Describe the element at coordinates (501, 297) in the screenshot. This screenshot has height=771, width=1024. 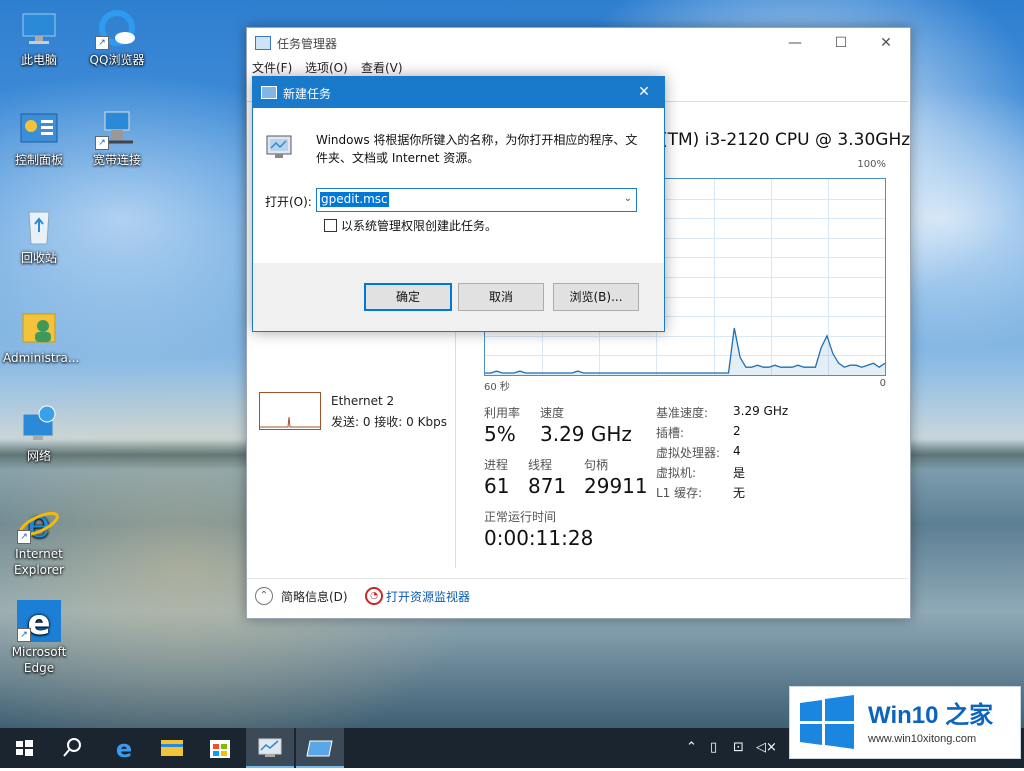
I see `cancel-button: 取消` at that location.